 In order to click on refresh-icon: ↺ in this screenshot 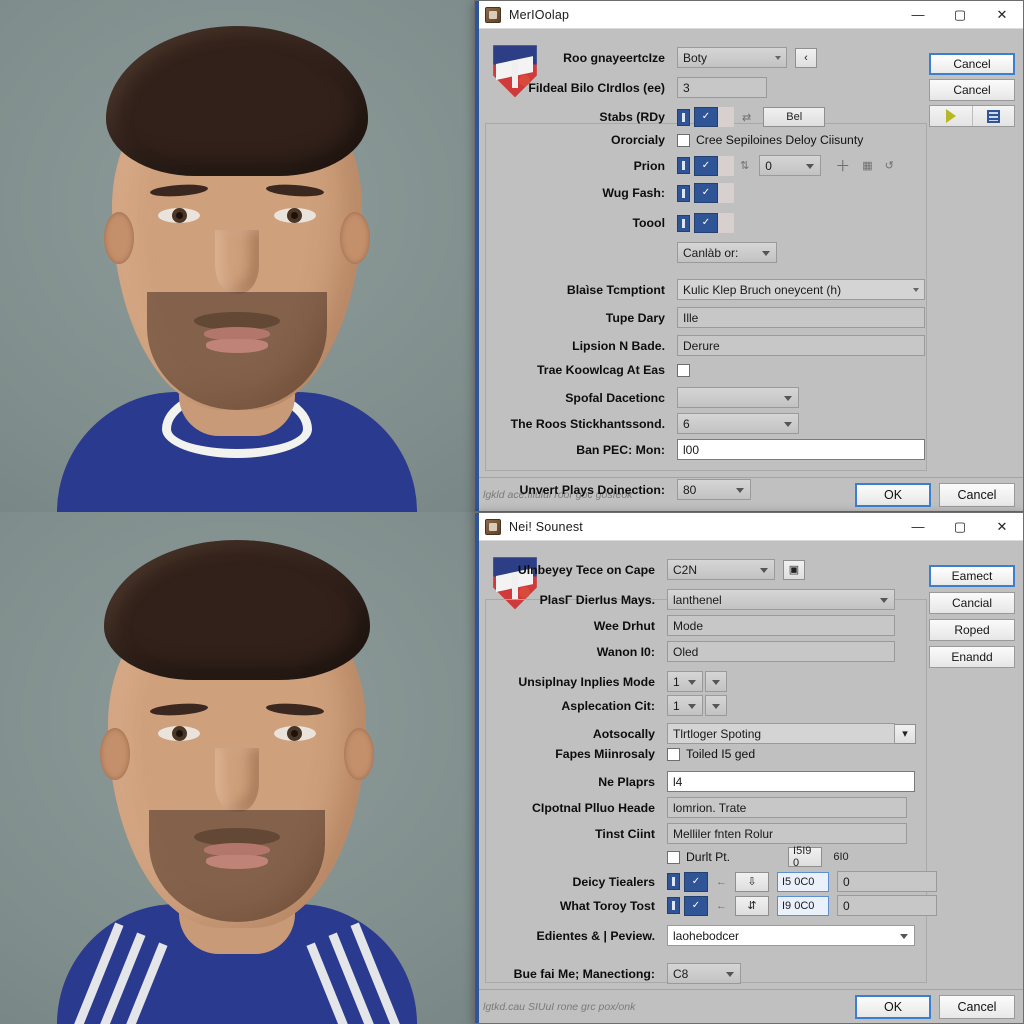, I will do `click(889, 165)`.